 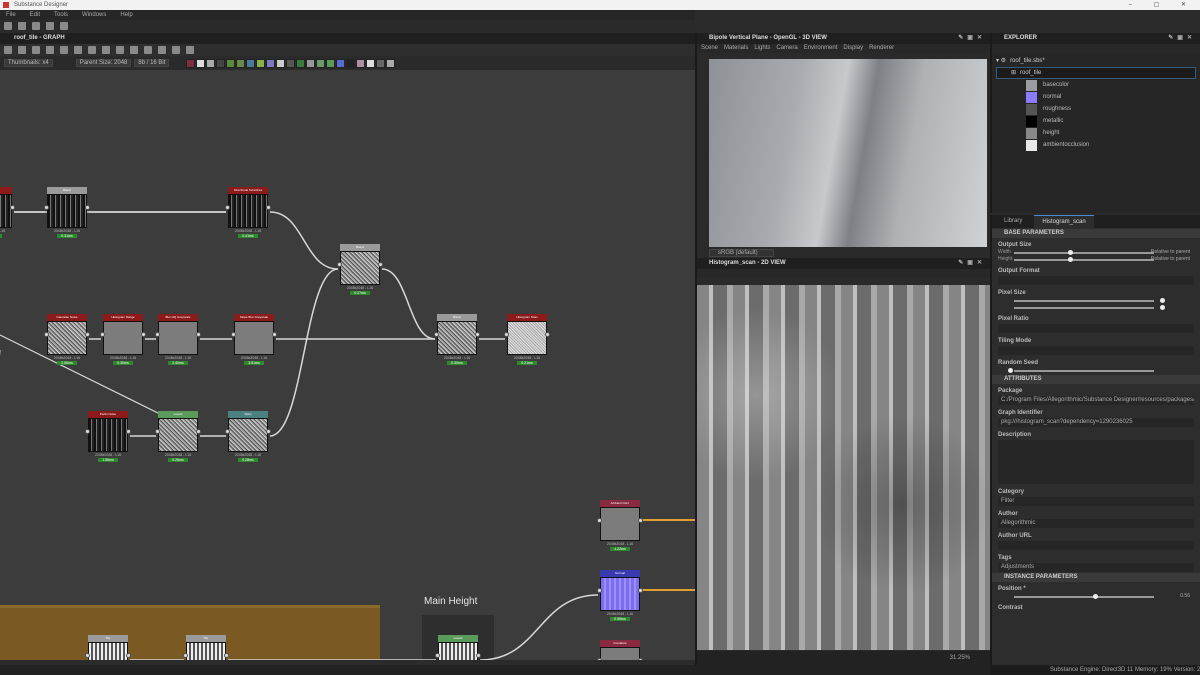 What do you see at coordinates (1096, 233) in the screenshot?
I see `base-parameters-section: BASE PARAMETERS` at bounding box center [1096, 233].